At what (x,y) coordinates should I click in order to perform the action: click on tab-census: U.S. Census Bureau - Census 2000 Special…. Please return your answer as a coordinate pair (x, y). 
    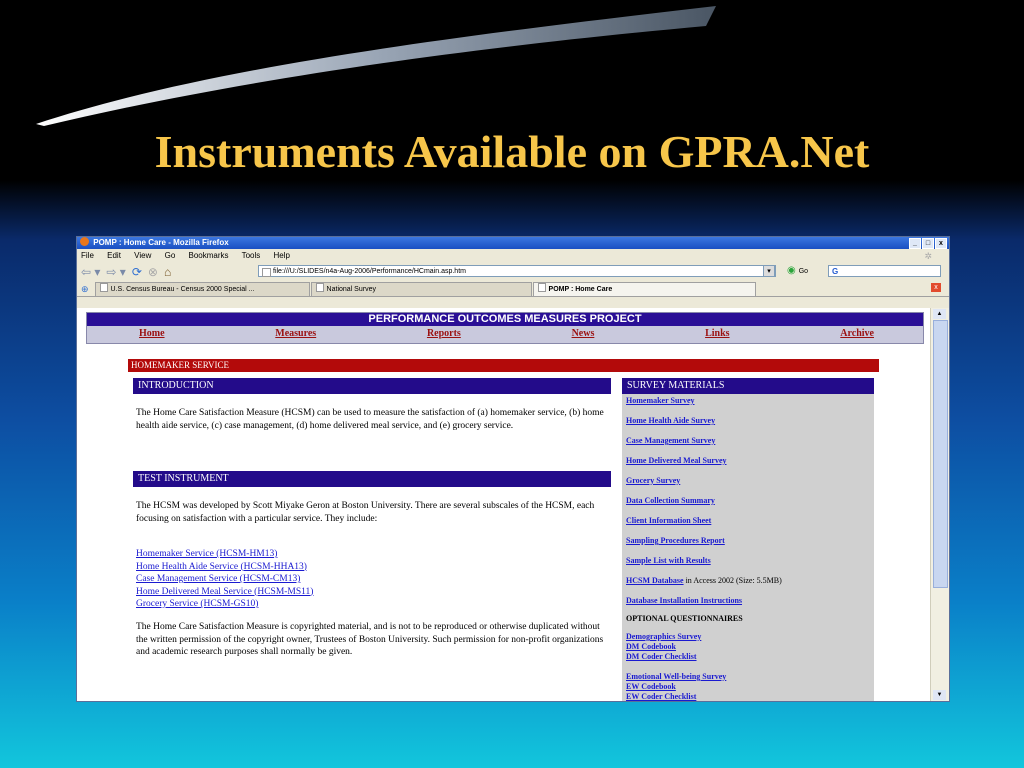
    Looking at the image, I should click on (202, 289).